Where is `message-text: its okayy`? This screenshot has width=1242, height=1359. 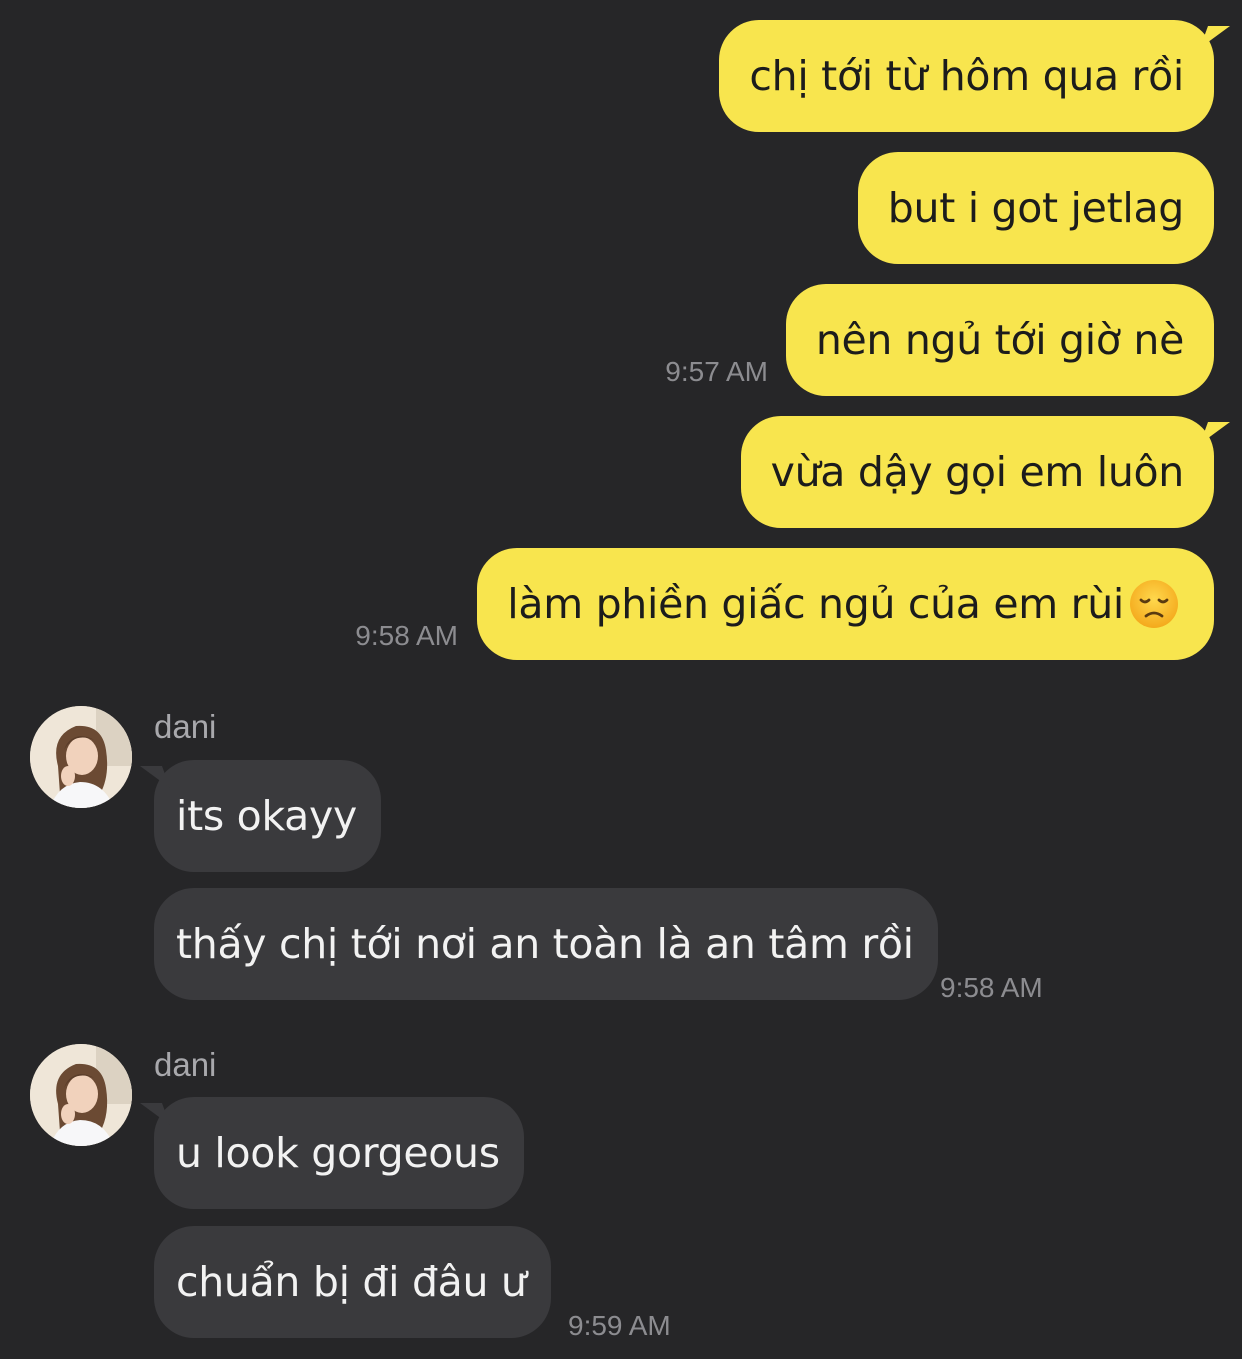
message-text: its okayy is located at coordinates (266, 816).